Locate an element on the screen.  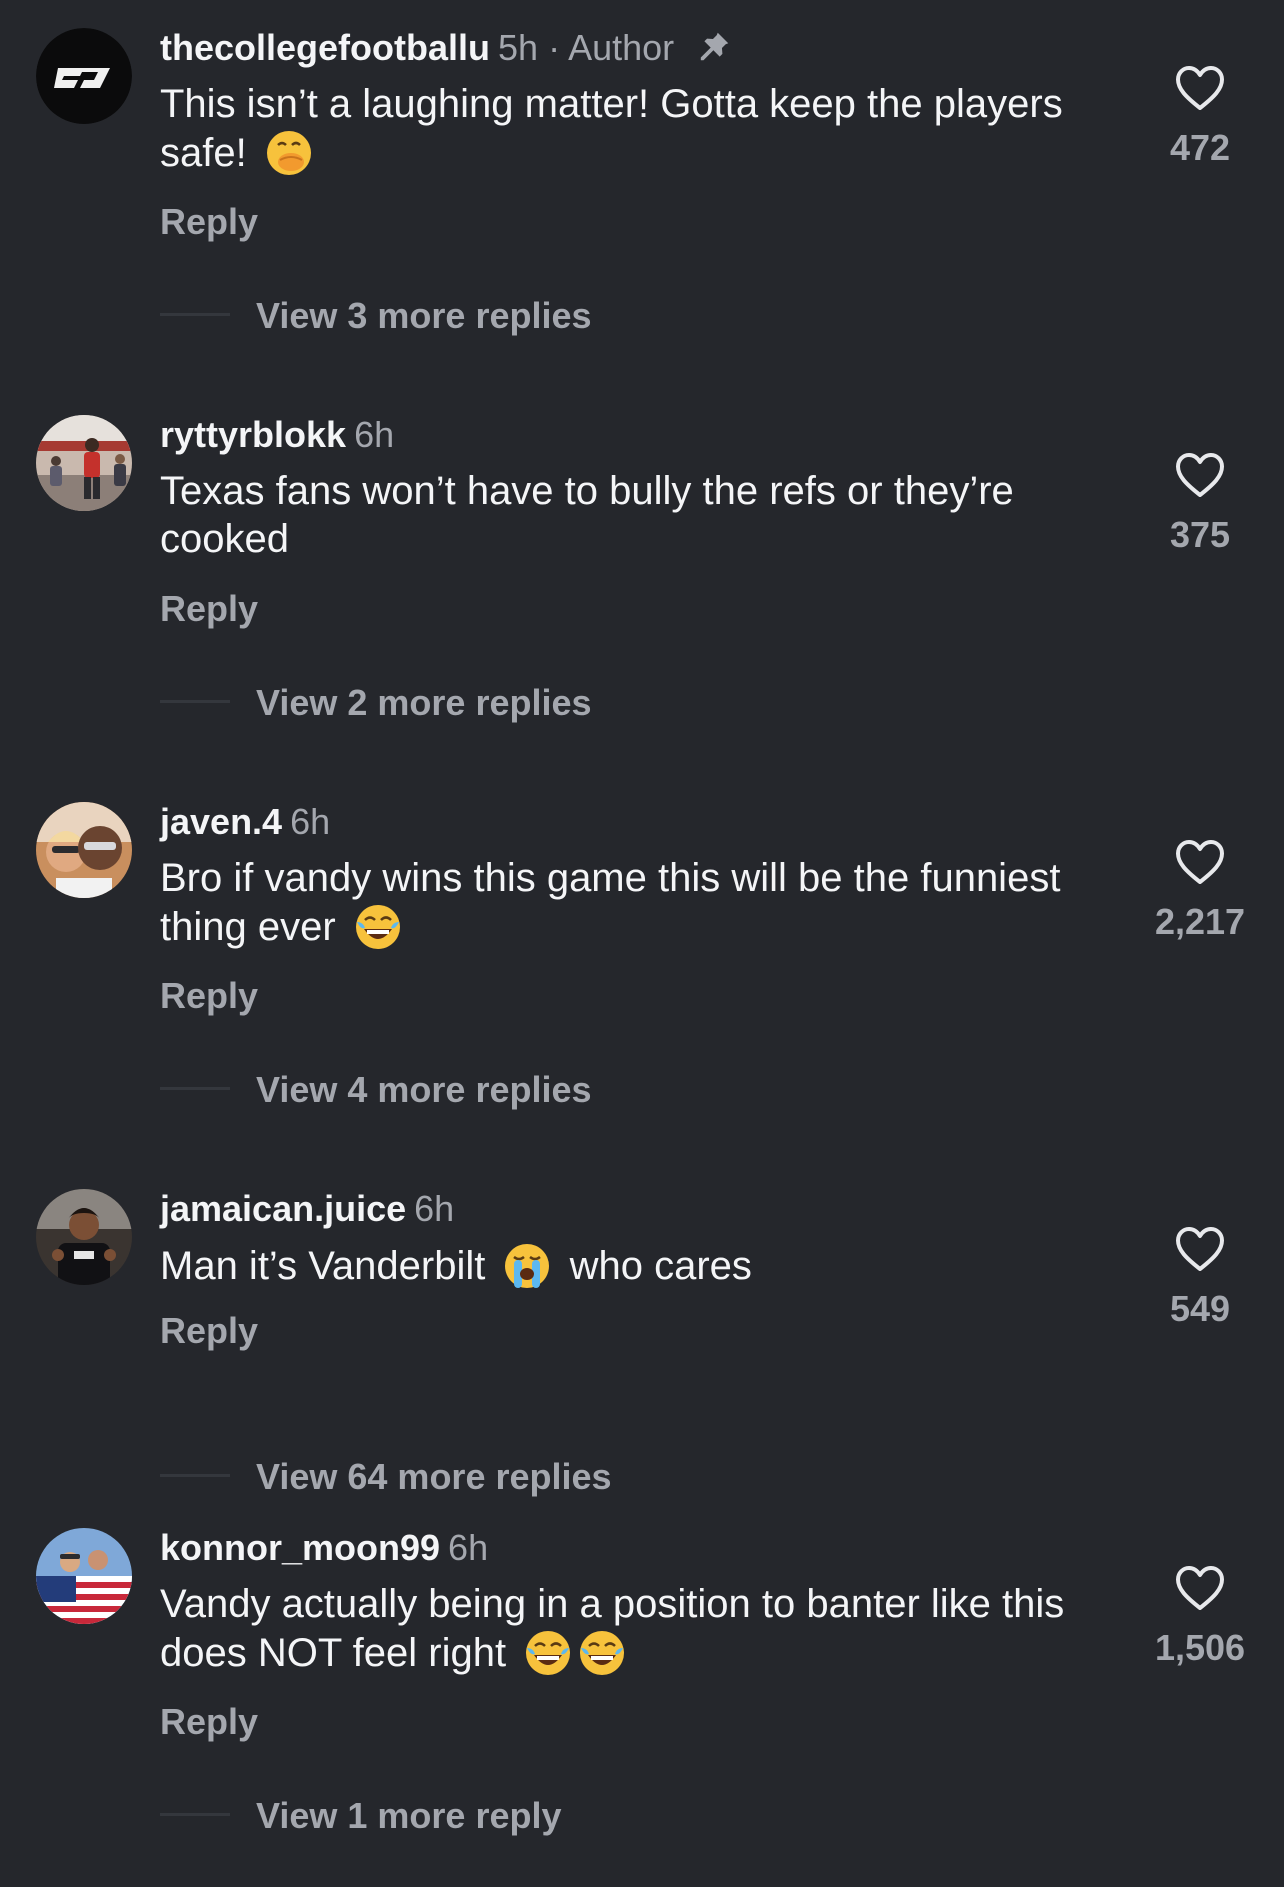
pin-icon is located at coordinates (714, 46).